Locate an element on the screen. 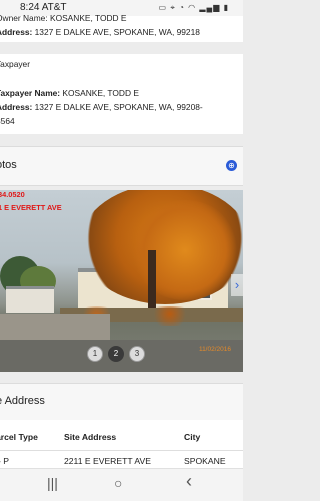  taxpayer-address-line2: 3564 is located at coordinates (7, 121).